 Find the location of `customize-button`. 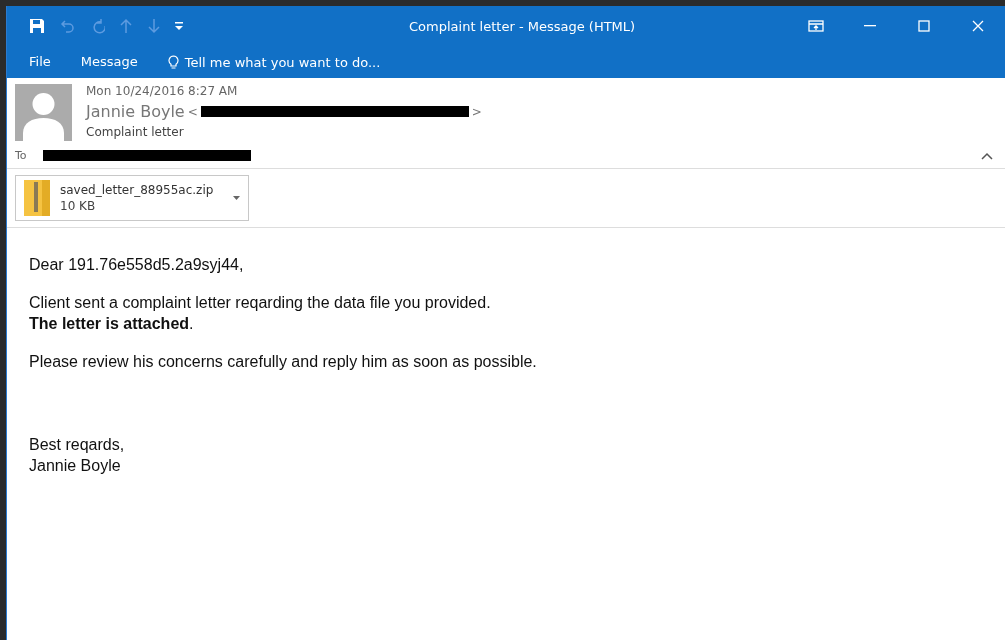

customize-button is located at coordinates (179, 26).